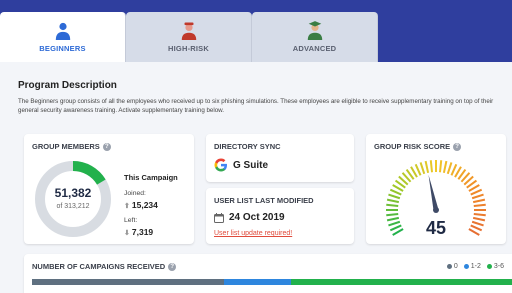  I want to click on tab-beginners: BEGINNERS, so click(63, 37).